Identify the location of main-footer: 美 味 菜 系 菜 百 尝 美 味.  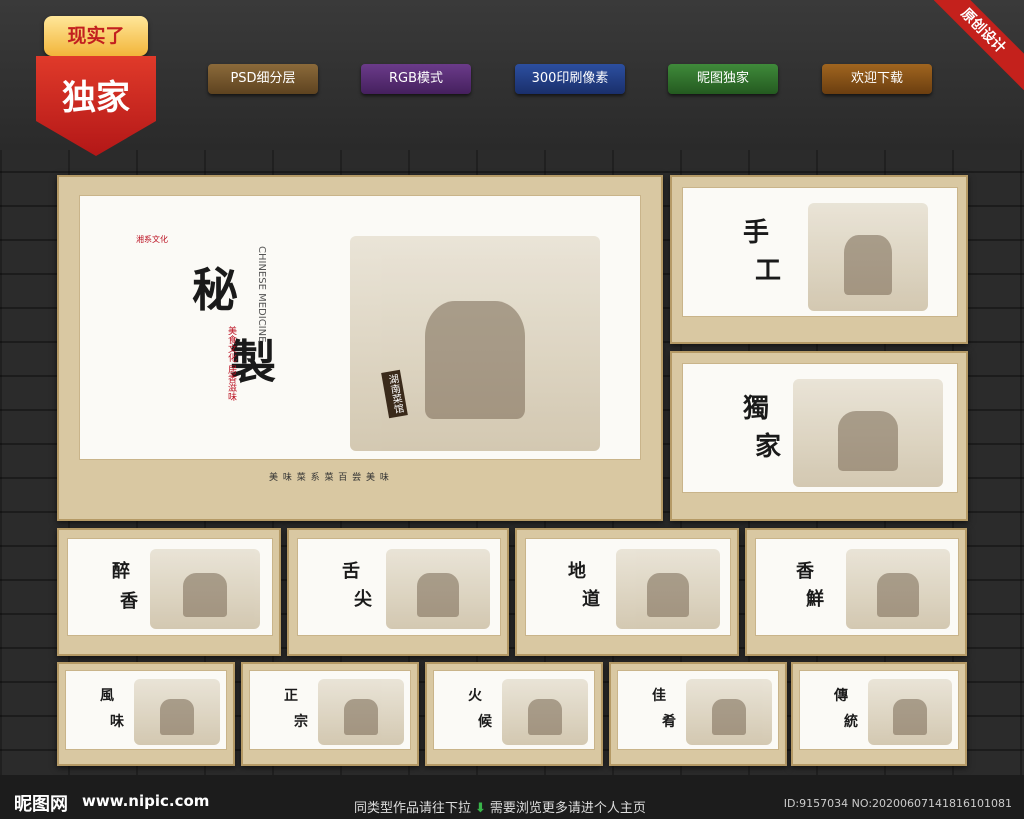
(329, 478).